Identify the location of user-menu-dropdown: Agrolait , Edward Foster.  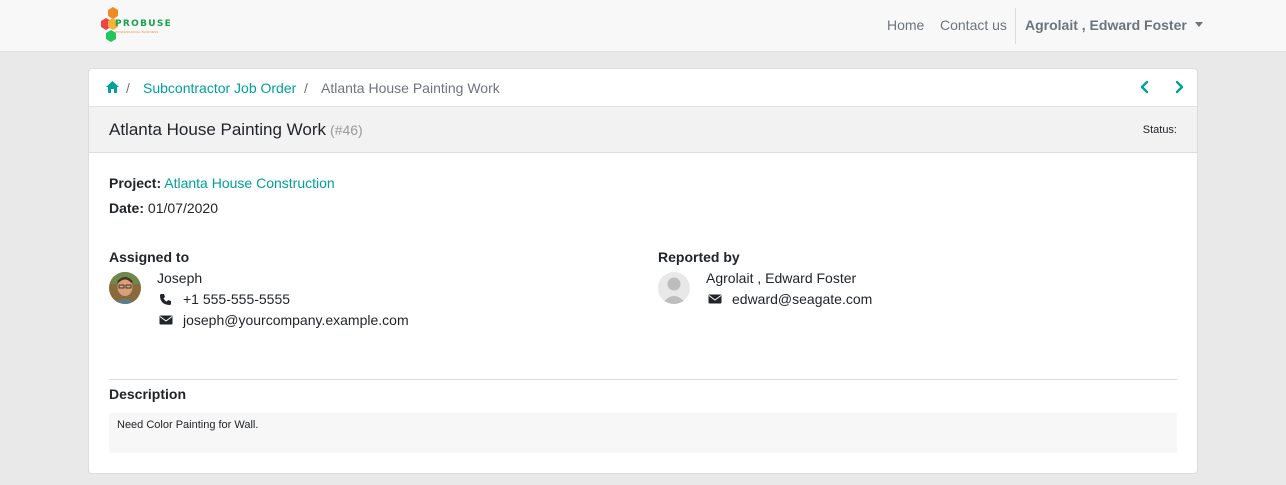
(1114, 25).